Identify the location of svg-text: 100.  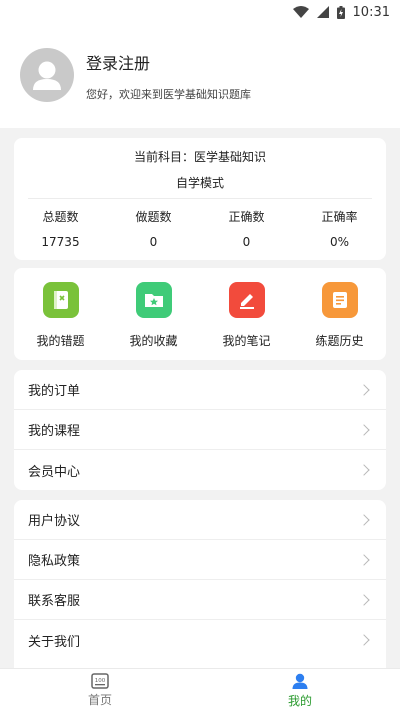
(100, 681).